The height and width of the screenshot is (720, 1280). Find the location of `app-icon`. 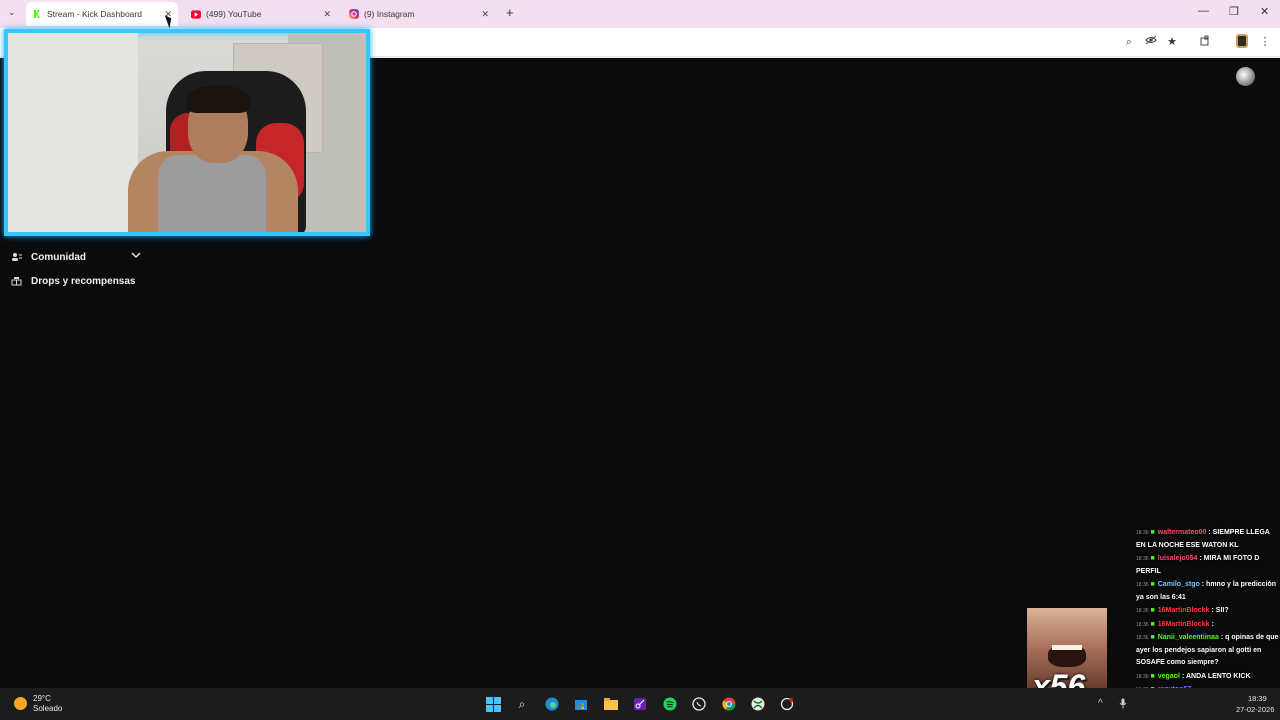

app-icon is located at coordinates (787, 704).